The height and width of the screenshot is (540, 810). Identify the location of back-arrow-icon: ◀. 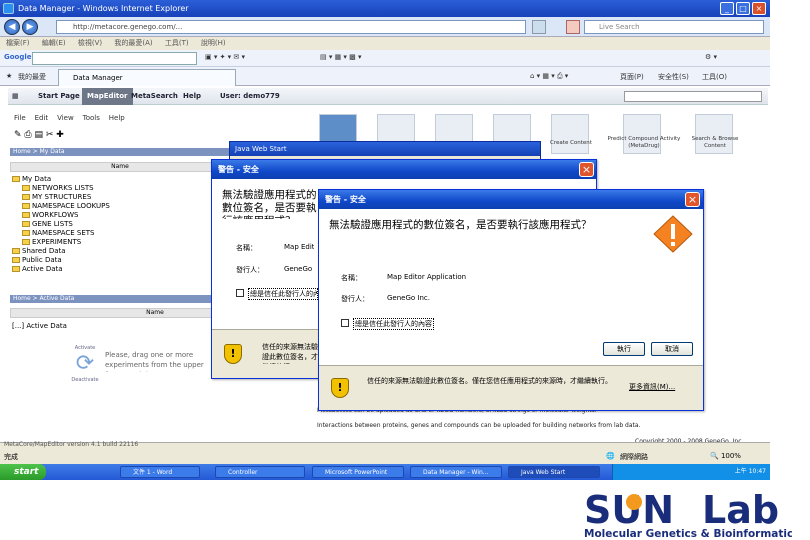
(12, 27).